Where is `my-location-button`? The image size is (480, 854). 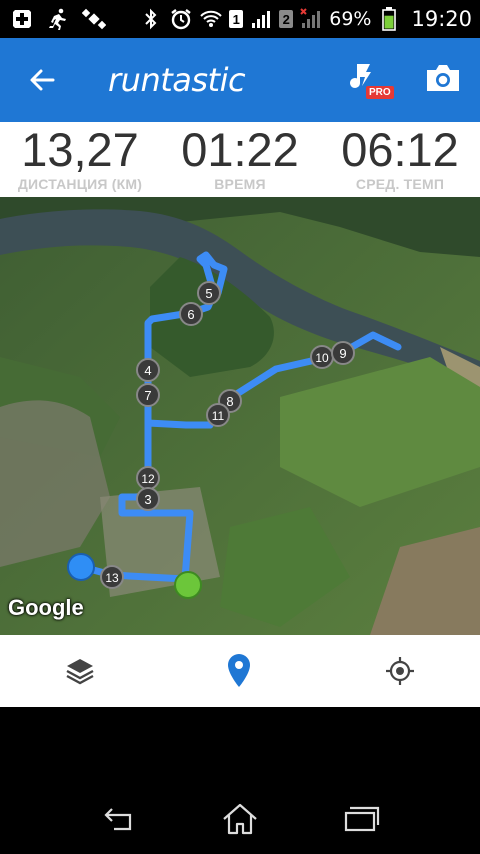
my-location-button is located at coordinates (400, 671).